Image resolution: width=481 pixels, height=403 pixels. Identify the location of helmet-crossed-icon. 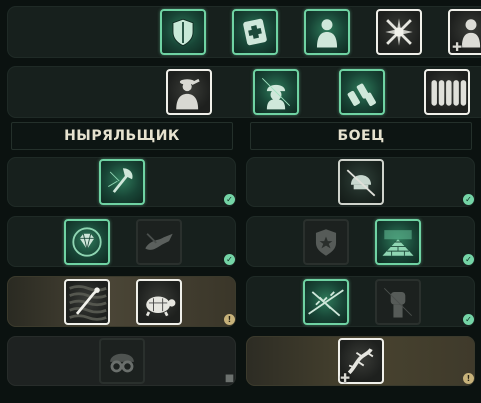
(361, 182).